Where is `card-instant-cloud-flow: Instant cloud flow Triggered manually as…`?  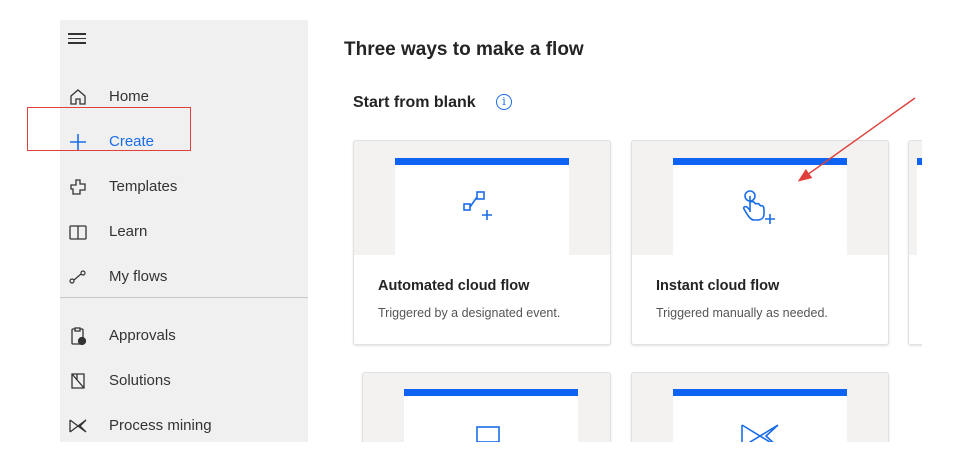
card-instant-cloud-flow: Instant cloud flow Triggered manually as… is located at coordinates (760, 242).